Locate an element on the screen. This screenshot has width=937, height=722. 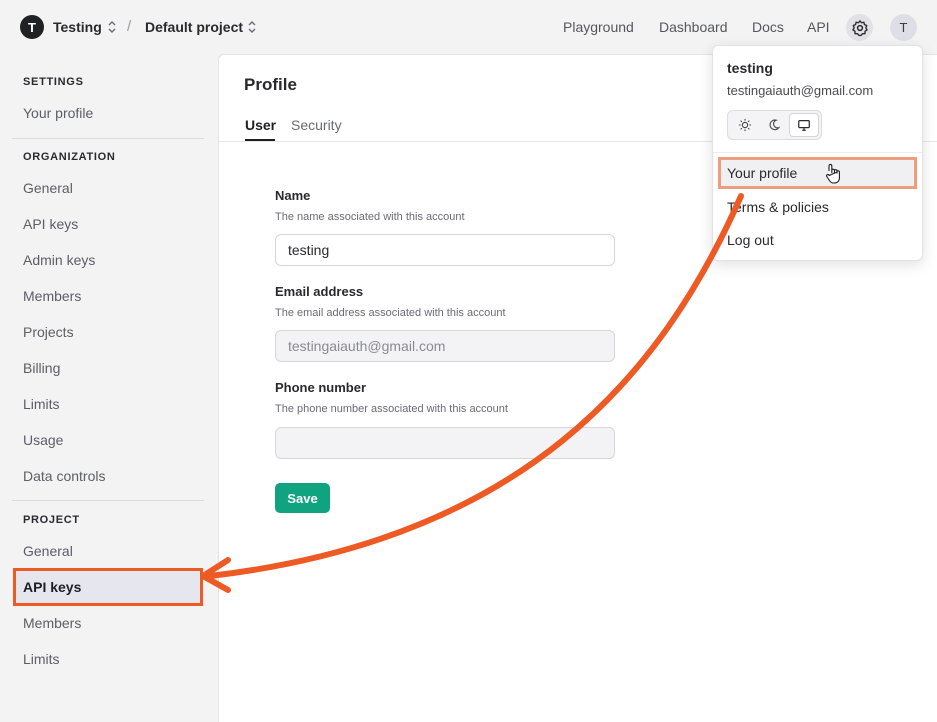
sidebar-item-project-members: Members is located at coordinates (108, 623).